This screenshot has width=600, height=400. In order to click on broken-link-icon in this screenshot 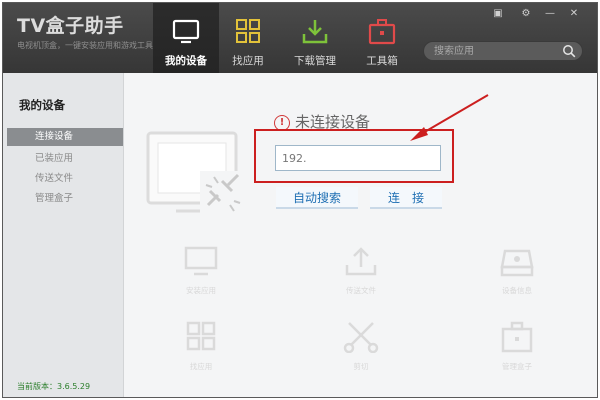, I will do `click(223, 194)`.